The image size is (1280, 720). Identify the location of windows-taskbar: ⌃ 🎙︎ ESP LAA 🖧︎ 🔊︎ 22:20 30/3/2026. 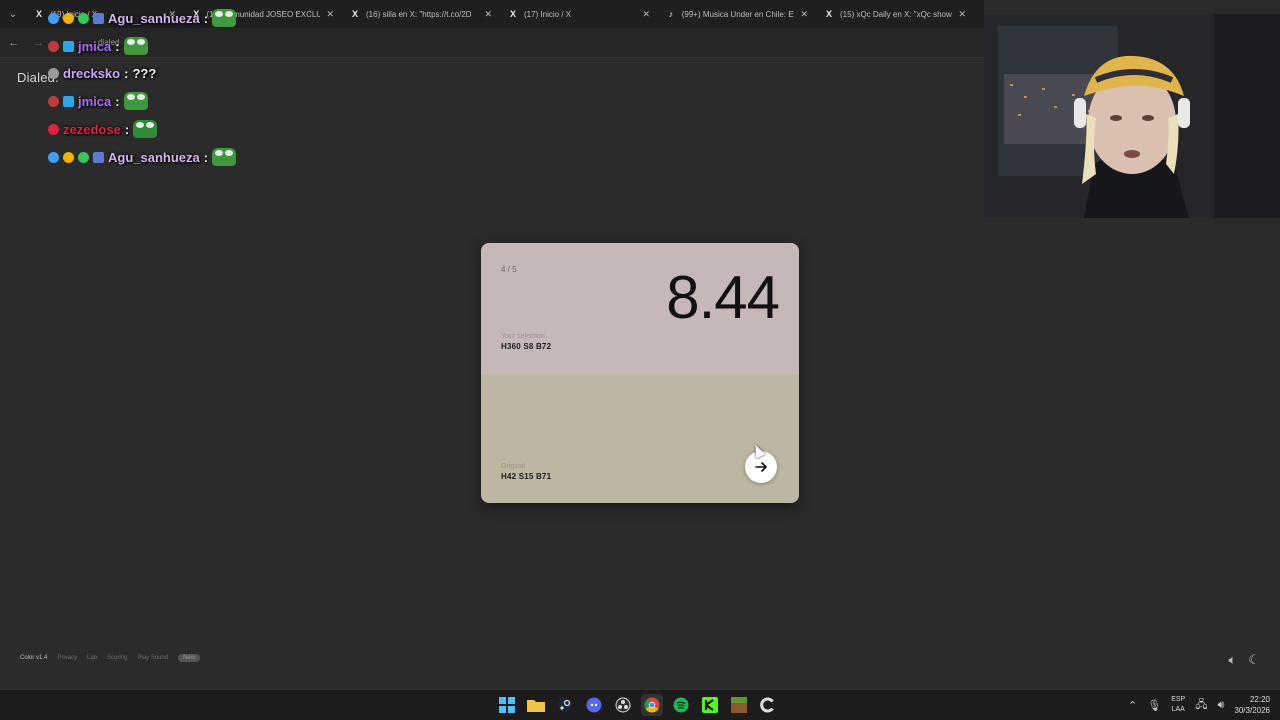
(640, 704).